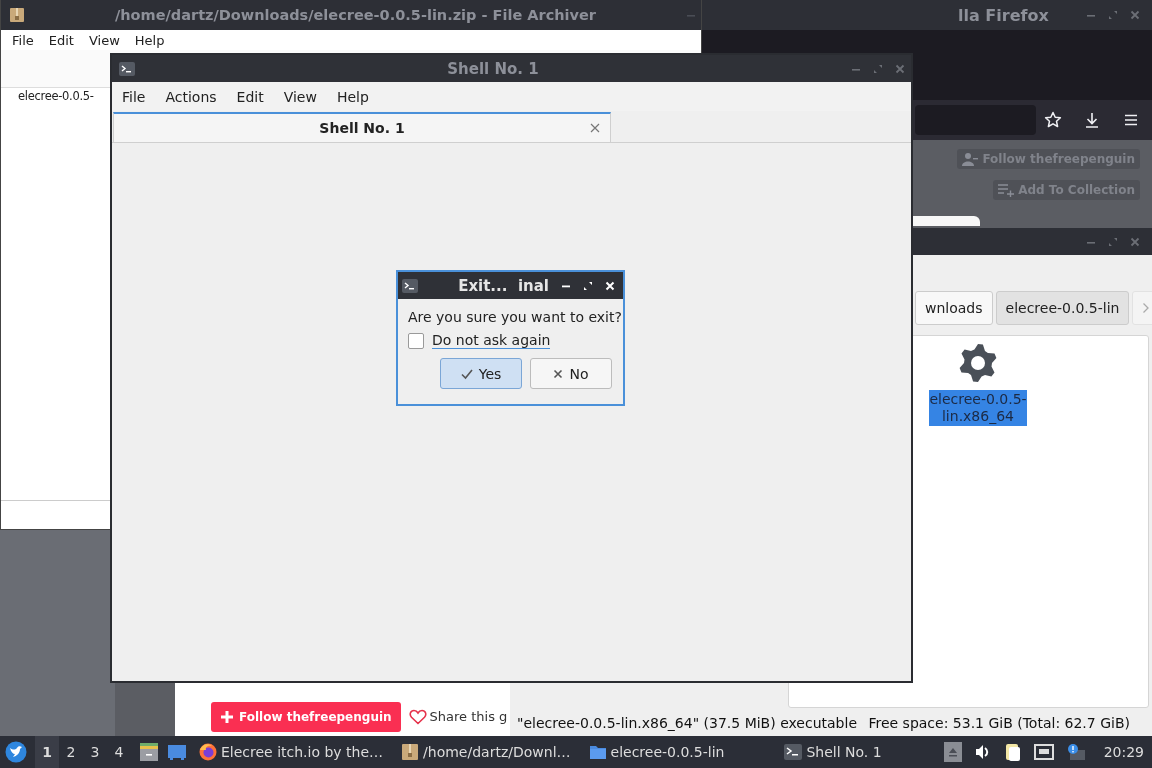 This screenshot has height=768, width=1152. I want to click on tab: Shell No. 1, so click(362, 127).